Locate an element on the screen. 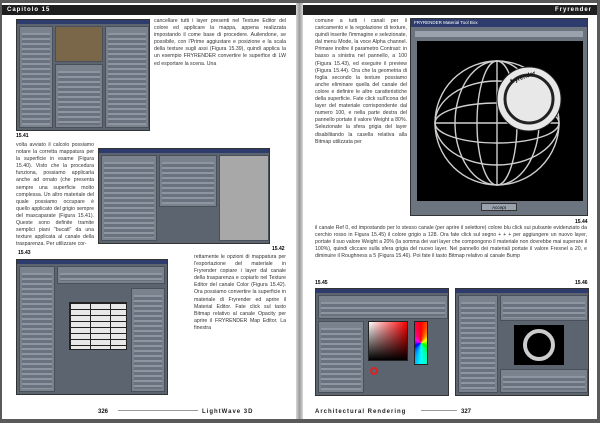 The height and width of the screenshot is (423, 600). page-number-right: 327 is located at coordinates (466, 412).